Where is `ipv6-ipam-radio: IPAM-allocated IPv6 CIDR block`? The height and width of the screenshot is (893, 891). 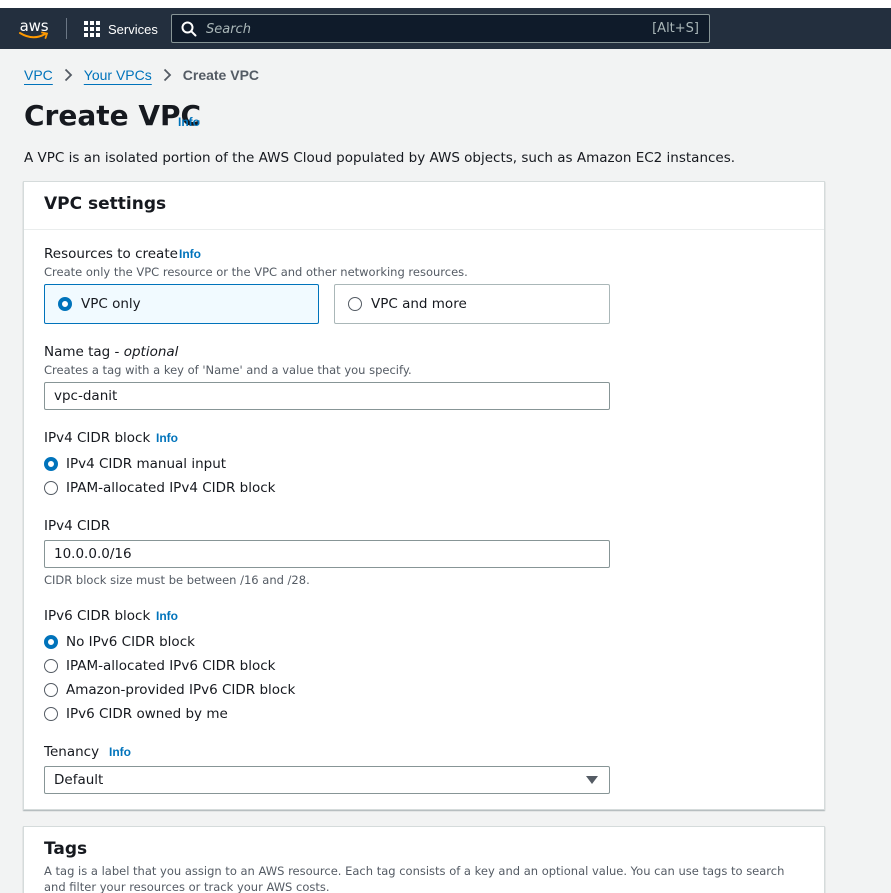
ipv6-ipam-radio: IPAM-allocated IPv6 CIDR block is located at coordinates (160, 666).